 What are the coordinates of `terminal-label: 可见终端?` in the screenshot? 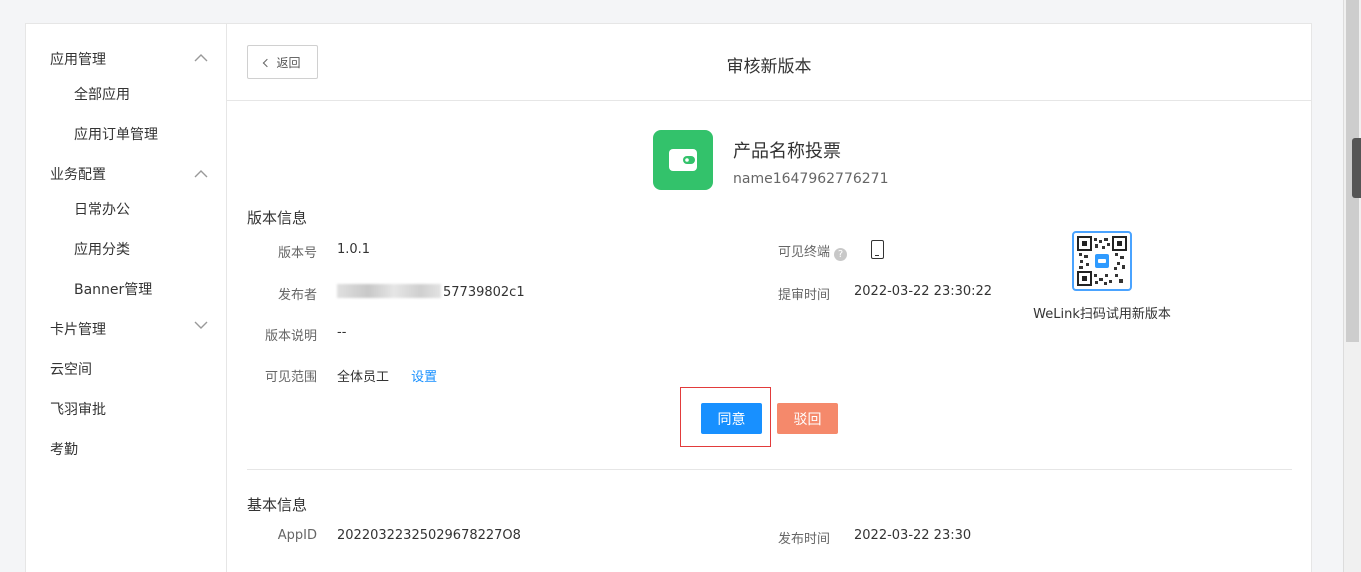 It's located at (813, 251).